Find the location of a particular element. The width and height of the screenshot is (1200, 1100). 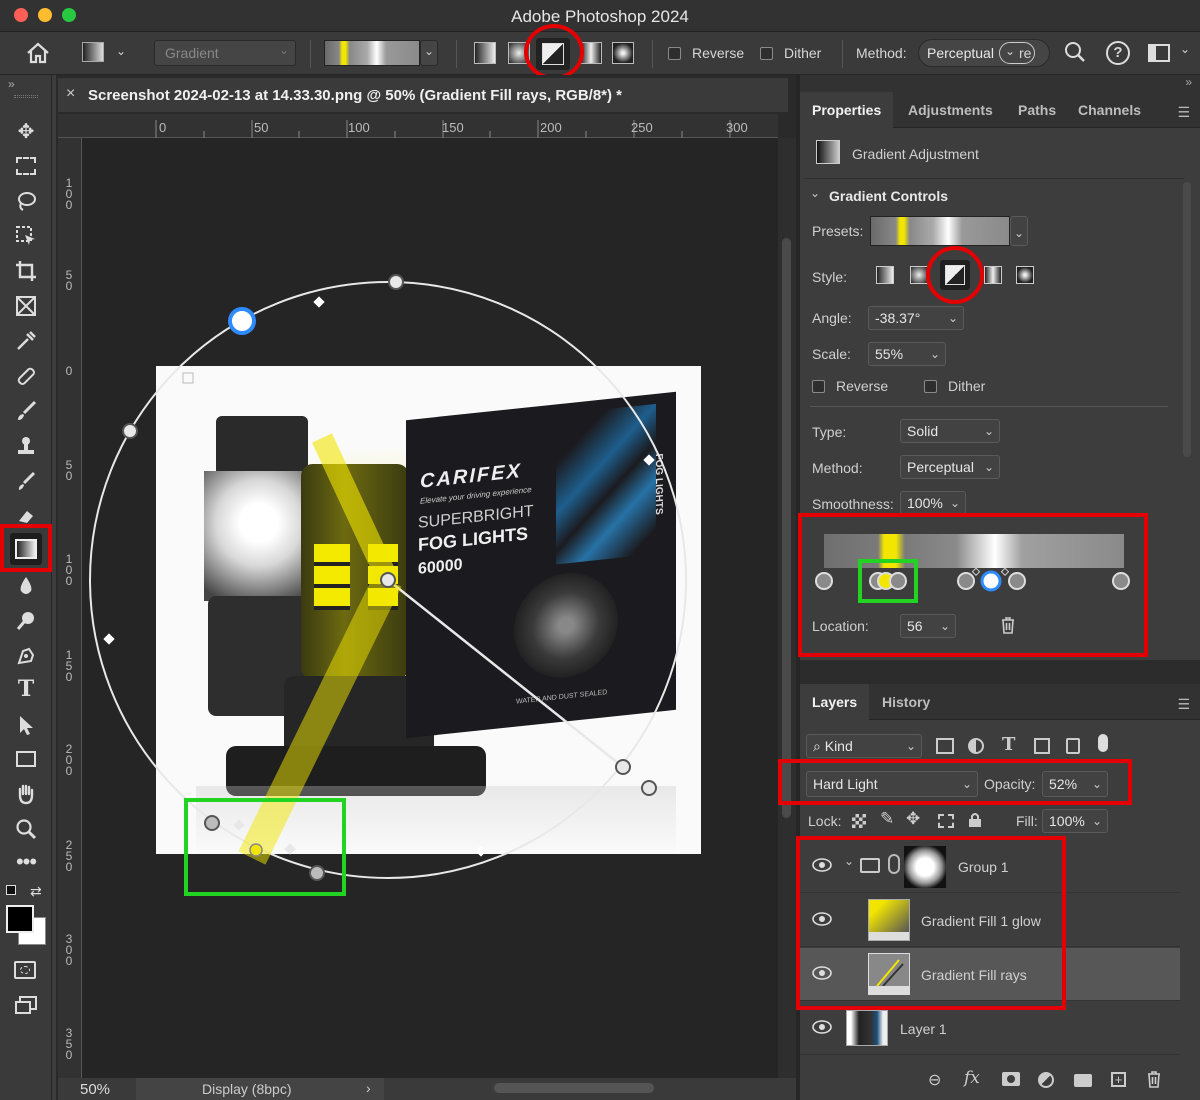

lock-all-icon is located at coordinates (975, 820).